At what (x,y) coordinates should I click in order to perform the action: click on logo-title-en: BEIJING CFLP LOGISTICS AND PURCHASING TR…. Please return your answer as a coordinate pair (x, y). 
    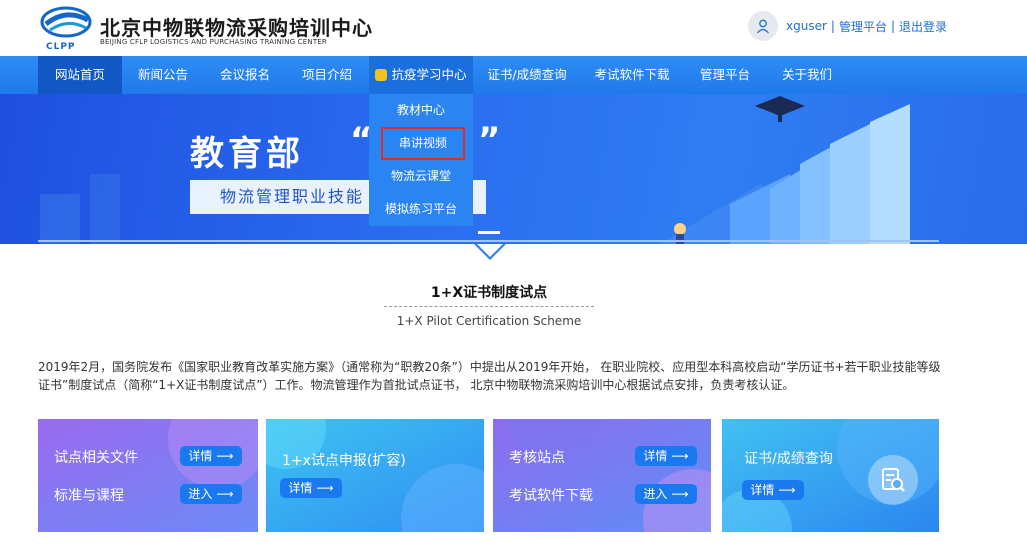
    Looking at the image, I should click on (213, 42).